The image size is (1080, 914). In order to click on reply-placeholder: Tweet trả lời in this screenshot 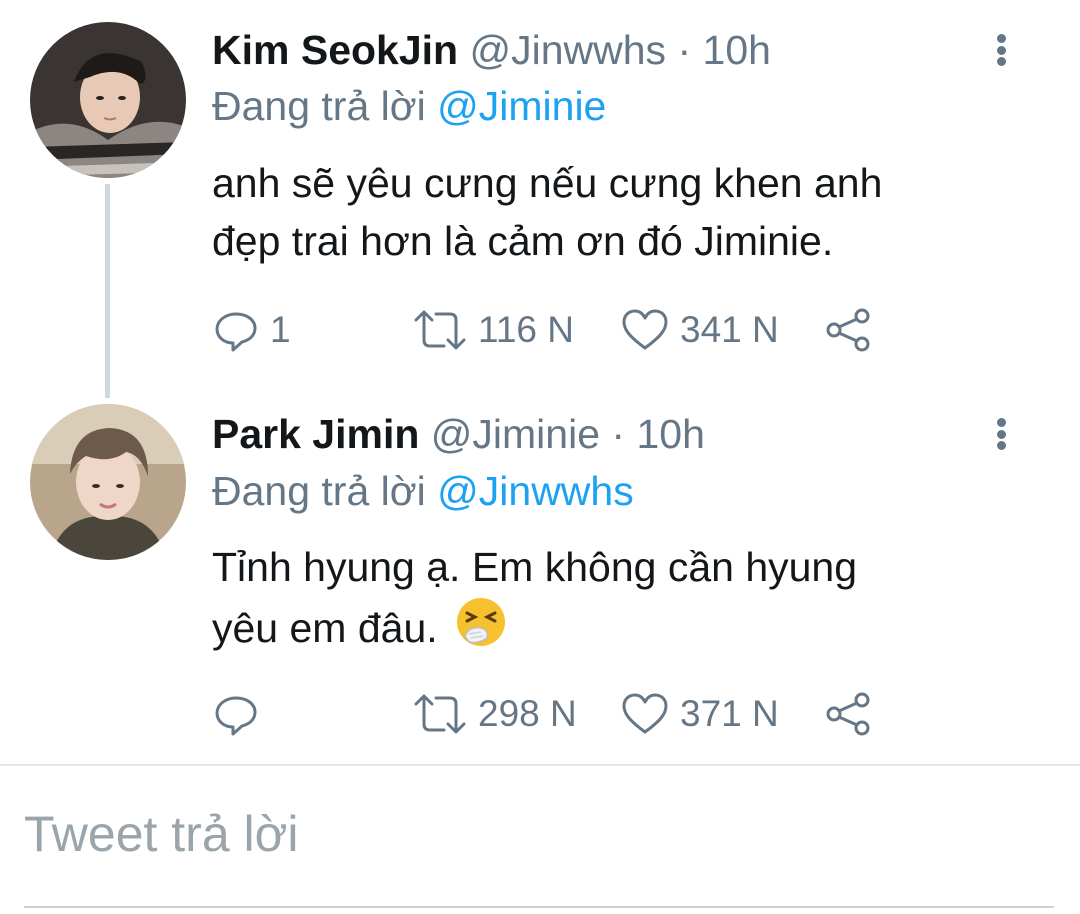, I will do `click(161, 834)`.